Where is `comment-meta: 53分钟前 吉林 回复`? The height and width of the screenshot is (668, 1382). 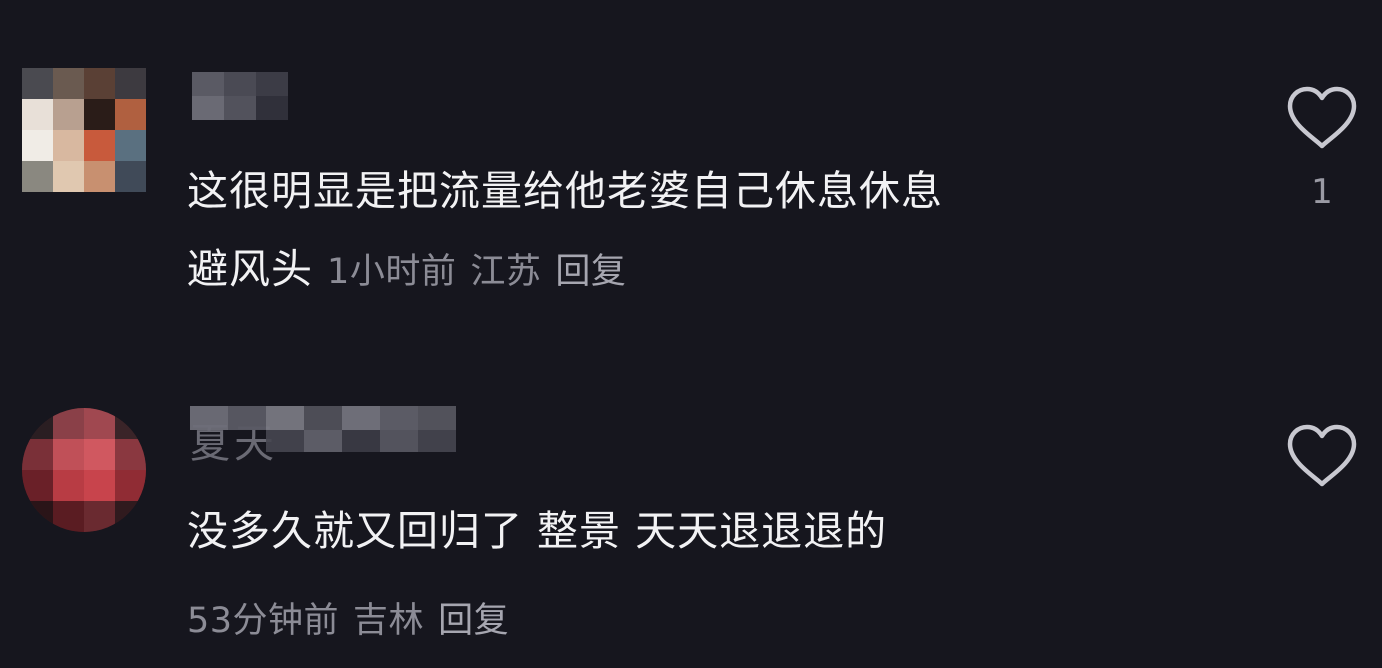 comment-meta: 53分钟前 吉林 回复 is located at coordinates (355, 617).